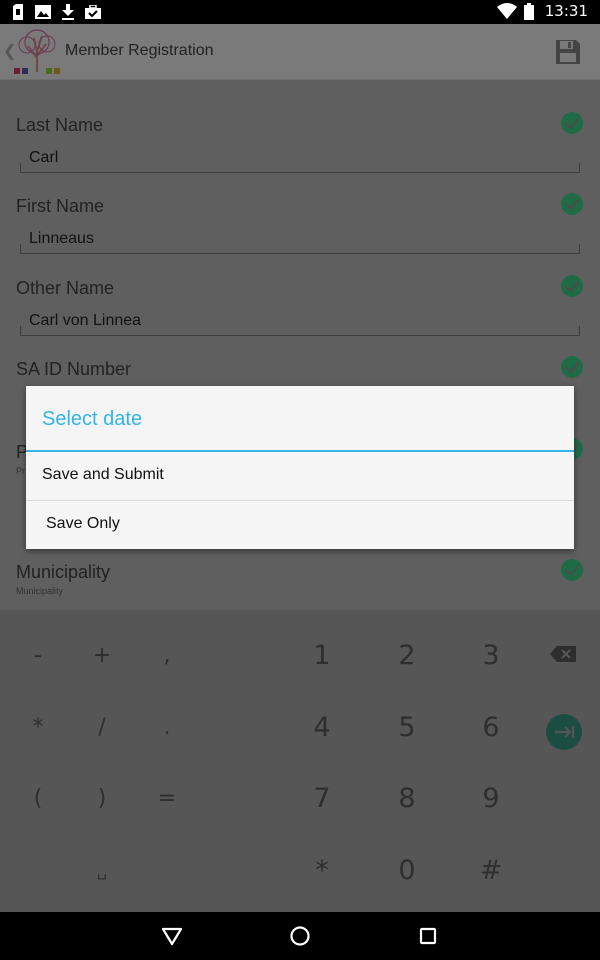  What do you see at coordinates (491, 798) in the screenshot?
I see `key-9: 9` at bounding box center [491, 798].